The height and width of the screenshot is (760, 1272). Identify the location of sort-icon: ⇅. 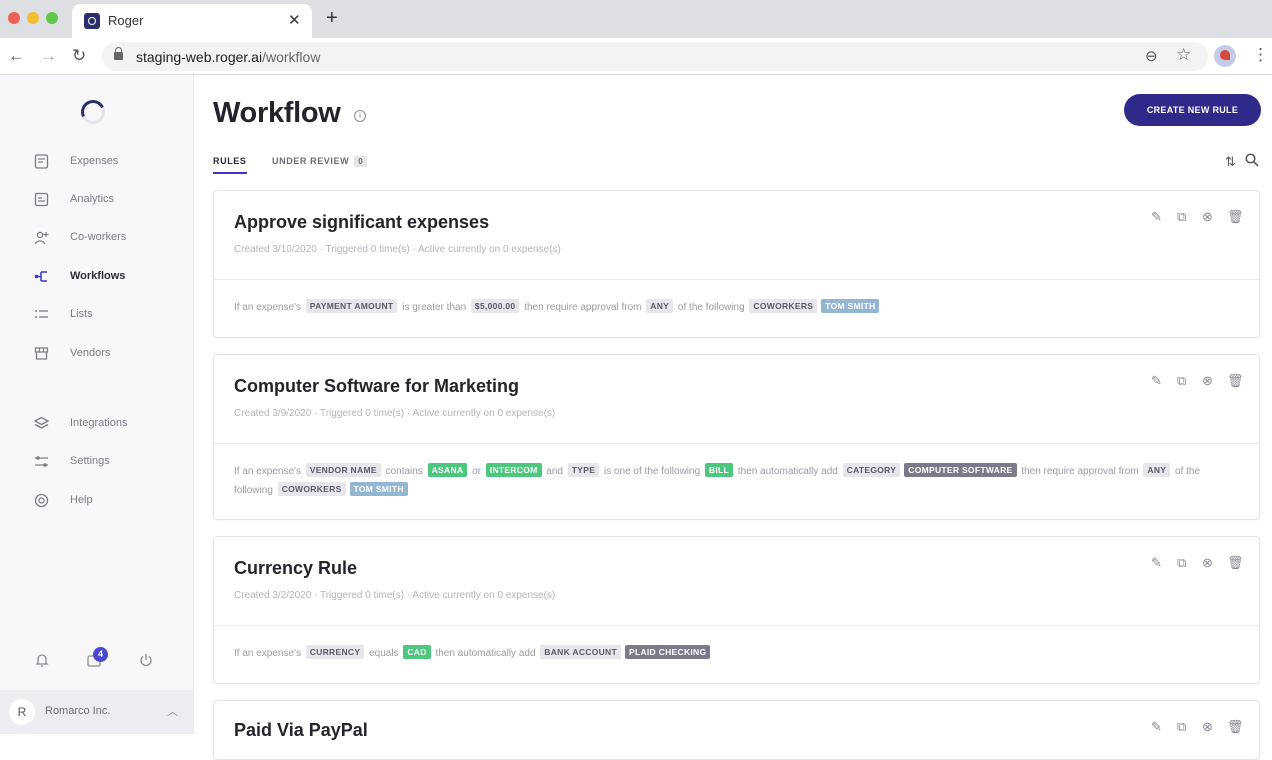
(1230, 162).